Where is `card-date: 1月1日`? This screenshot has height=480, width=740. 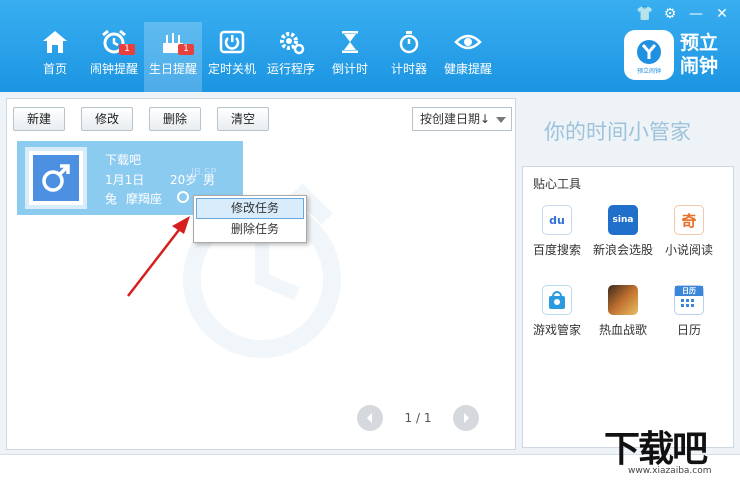 card-date: 1月1日 is located at coordinates (125, 180).